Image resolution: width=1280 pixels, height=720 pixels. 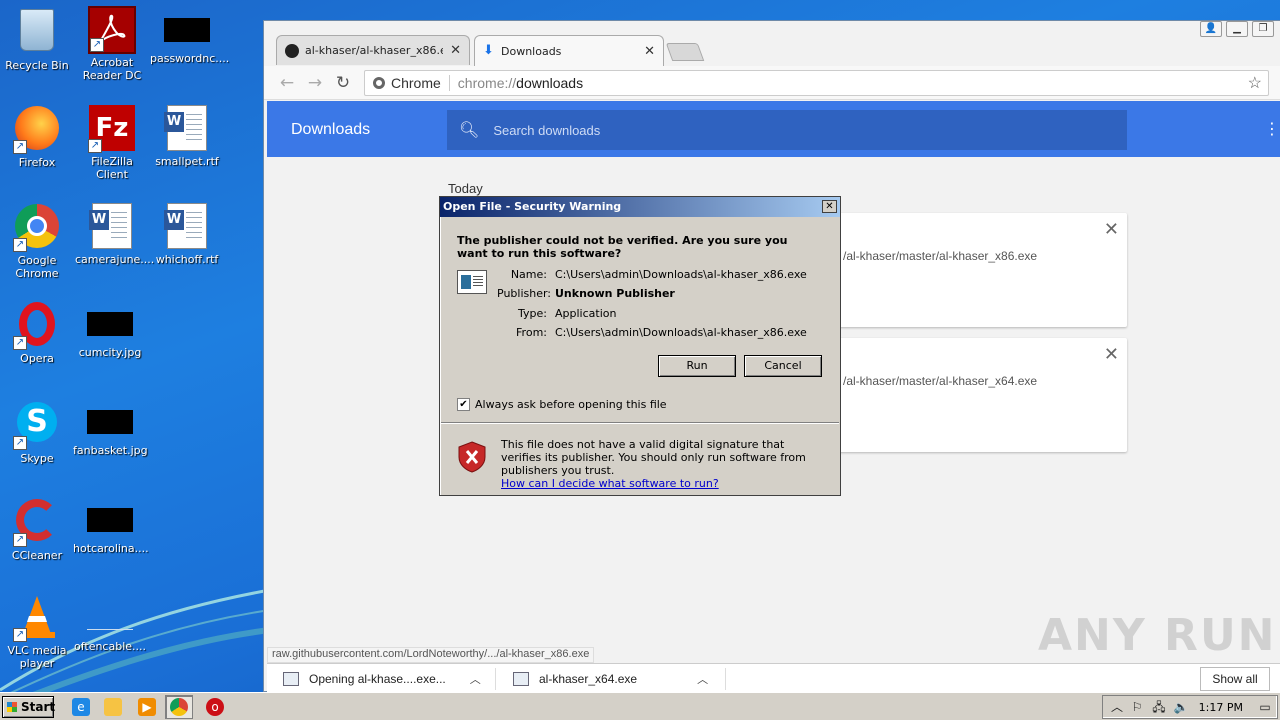 What do you see at coordinates (521, 679) in the screenshot?
I see `exe-file-icon` at bounding box center [521, 679].